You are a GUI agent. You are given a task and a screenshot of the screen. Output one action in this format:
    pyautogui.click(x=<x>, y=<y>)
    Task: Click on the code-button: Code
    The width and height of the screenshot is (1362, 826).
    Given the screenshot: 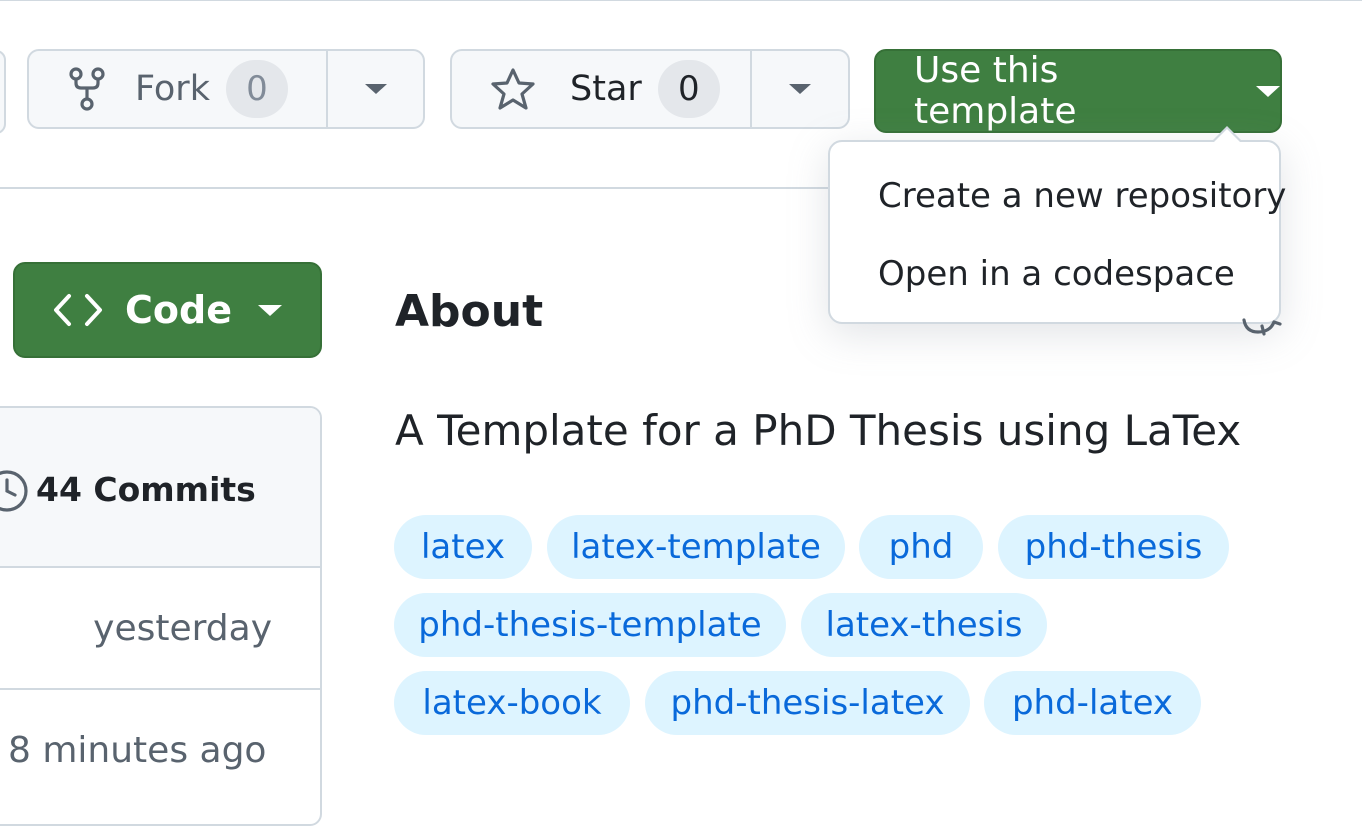 What is the action you would take?
    pyautogui.click(x=167, y=310)
    